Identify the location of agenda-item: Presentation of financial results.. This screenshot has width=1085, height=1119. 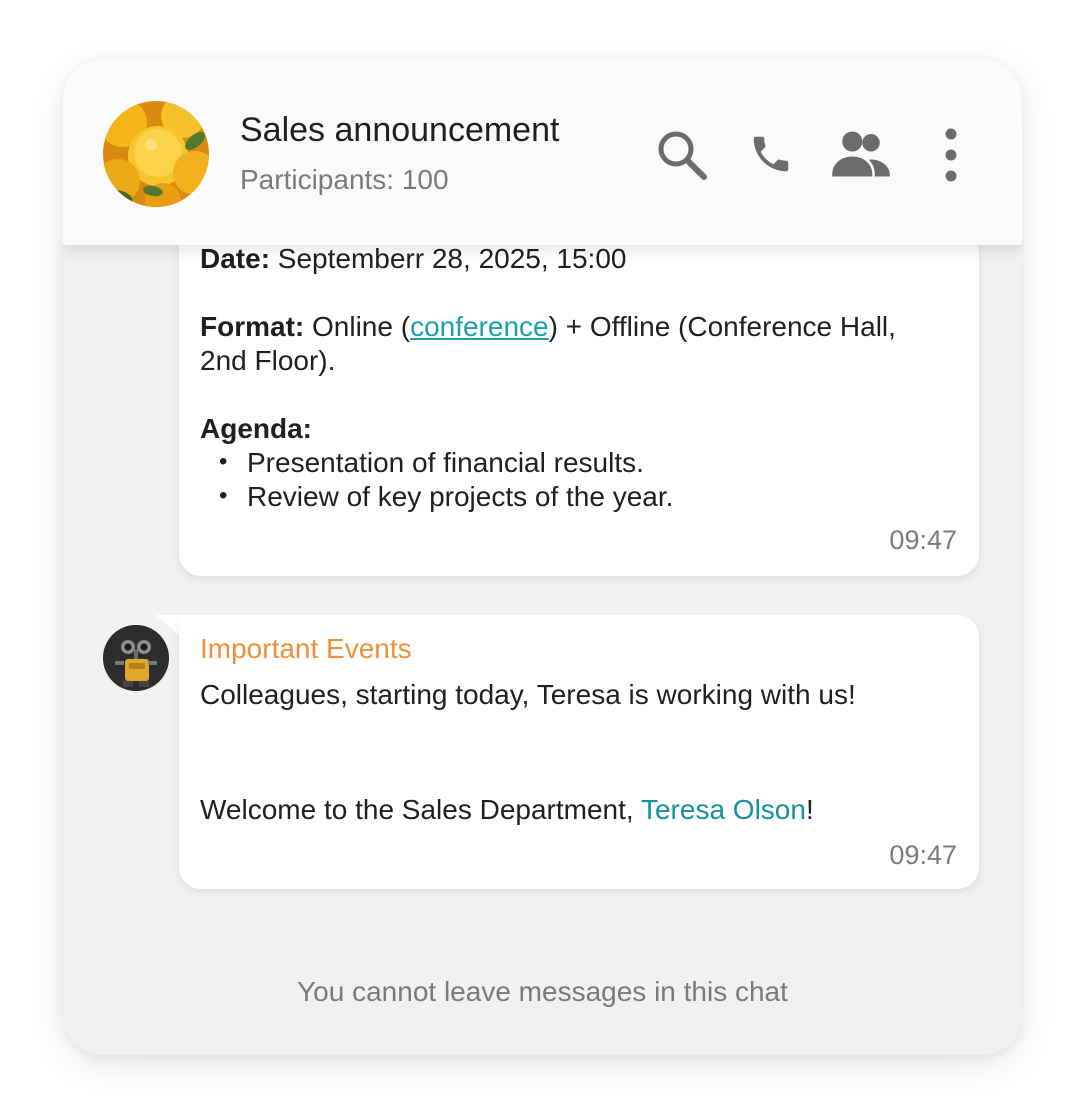
(445, 462).